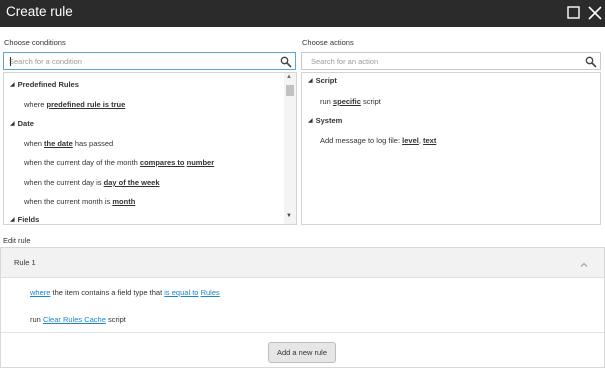 The height and width of the screenshot is (368, 605). What do you see at coordinates (289, 216) in the screenshot?
I see `scroll-down-icon: ▼` at bounding box center [289, 216].